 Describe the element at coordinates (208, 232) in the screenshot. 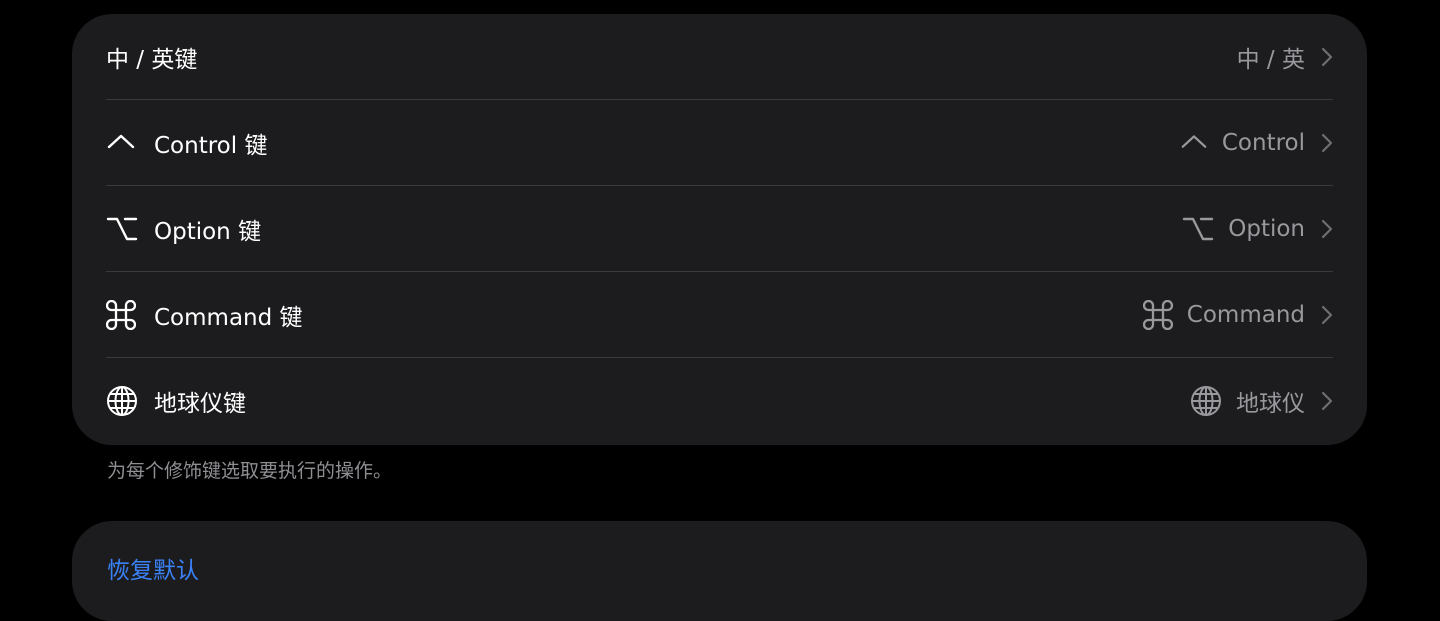

I see `row-title: Option 键` at that location.